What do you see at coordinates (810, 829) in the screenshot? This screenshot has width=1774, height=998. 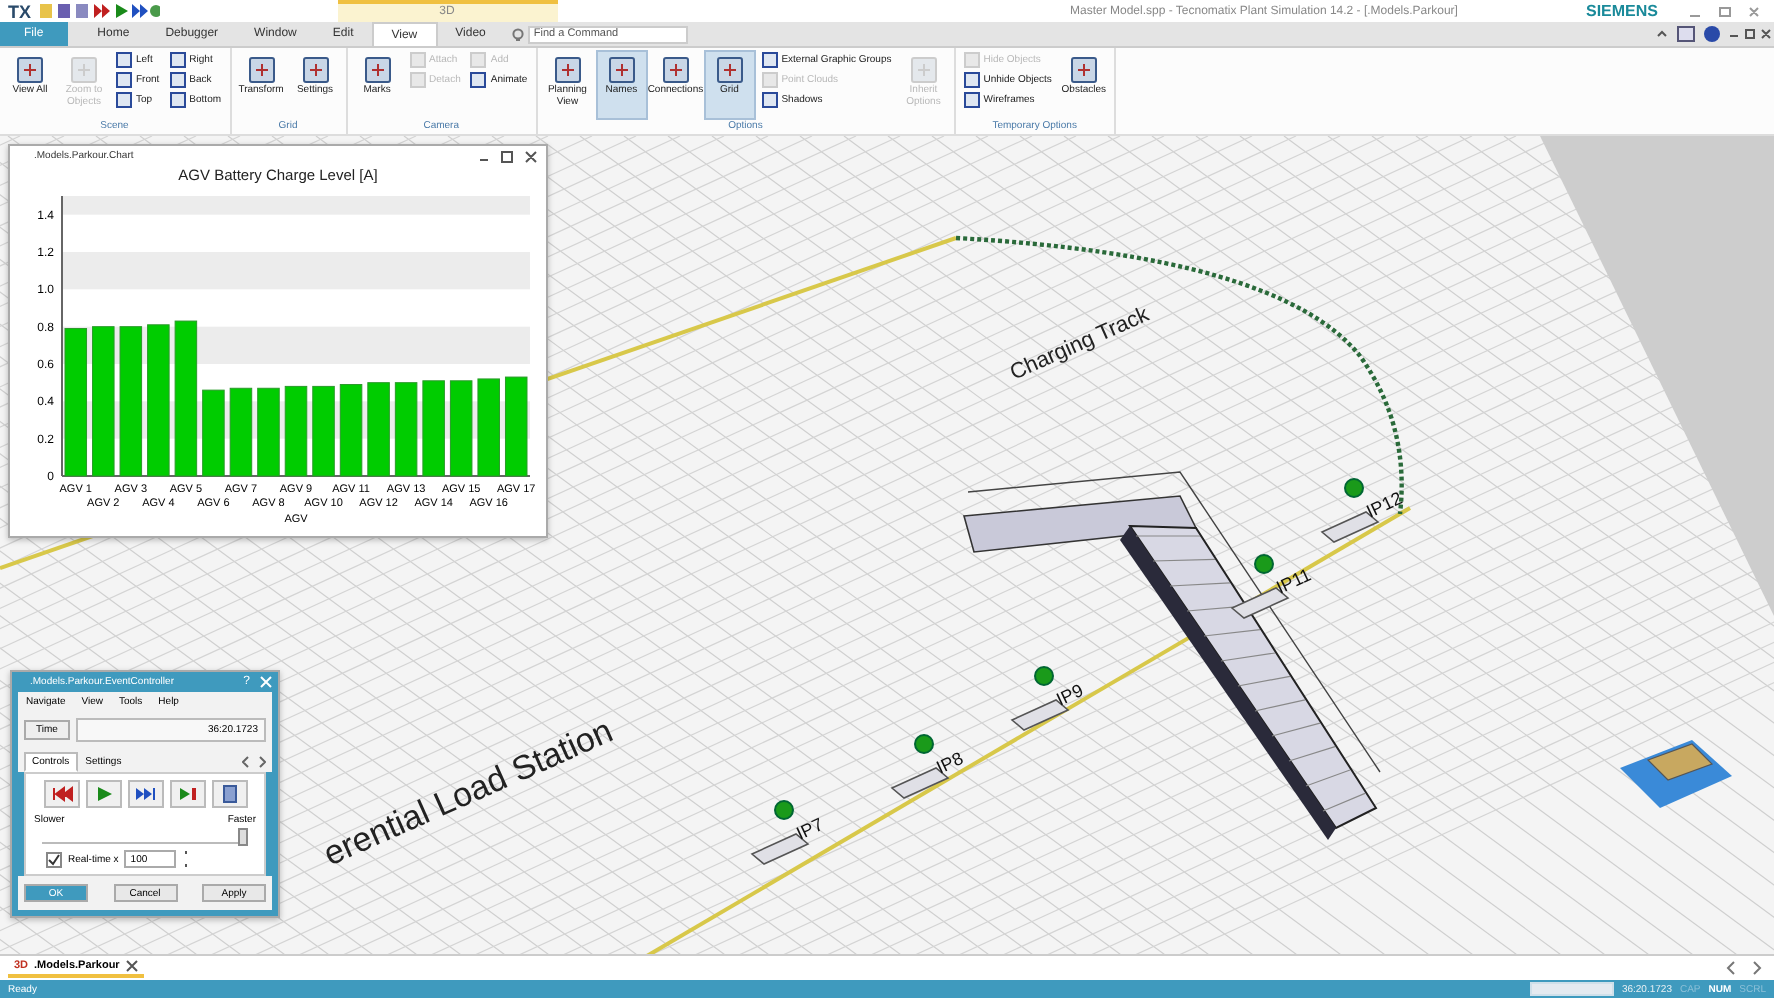 I see `station-label: IP7` at bounding box center [810, 829].